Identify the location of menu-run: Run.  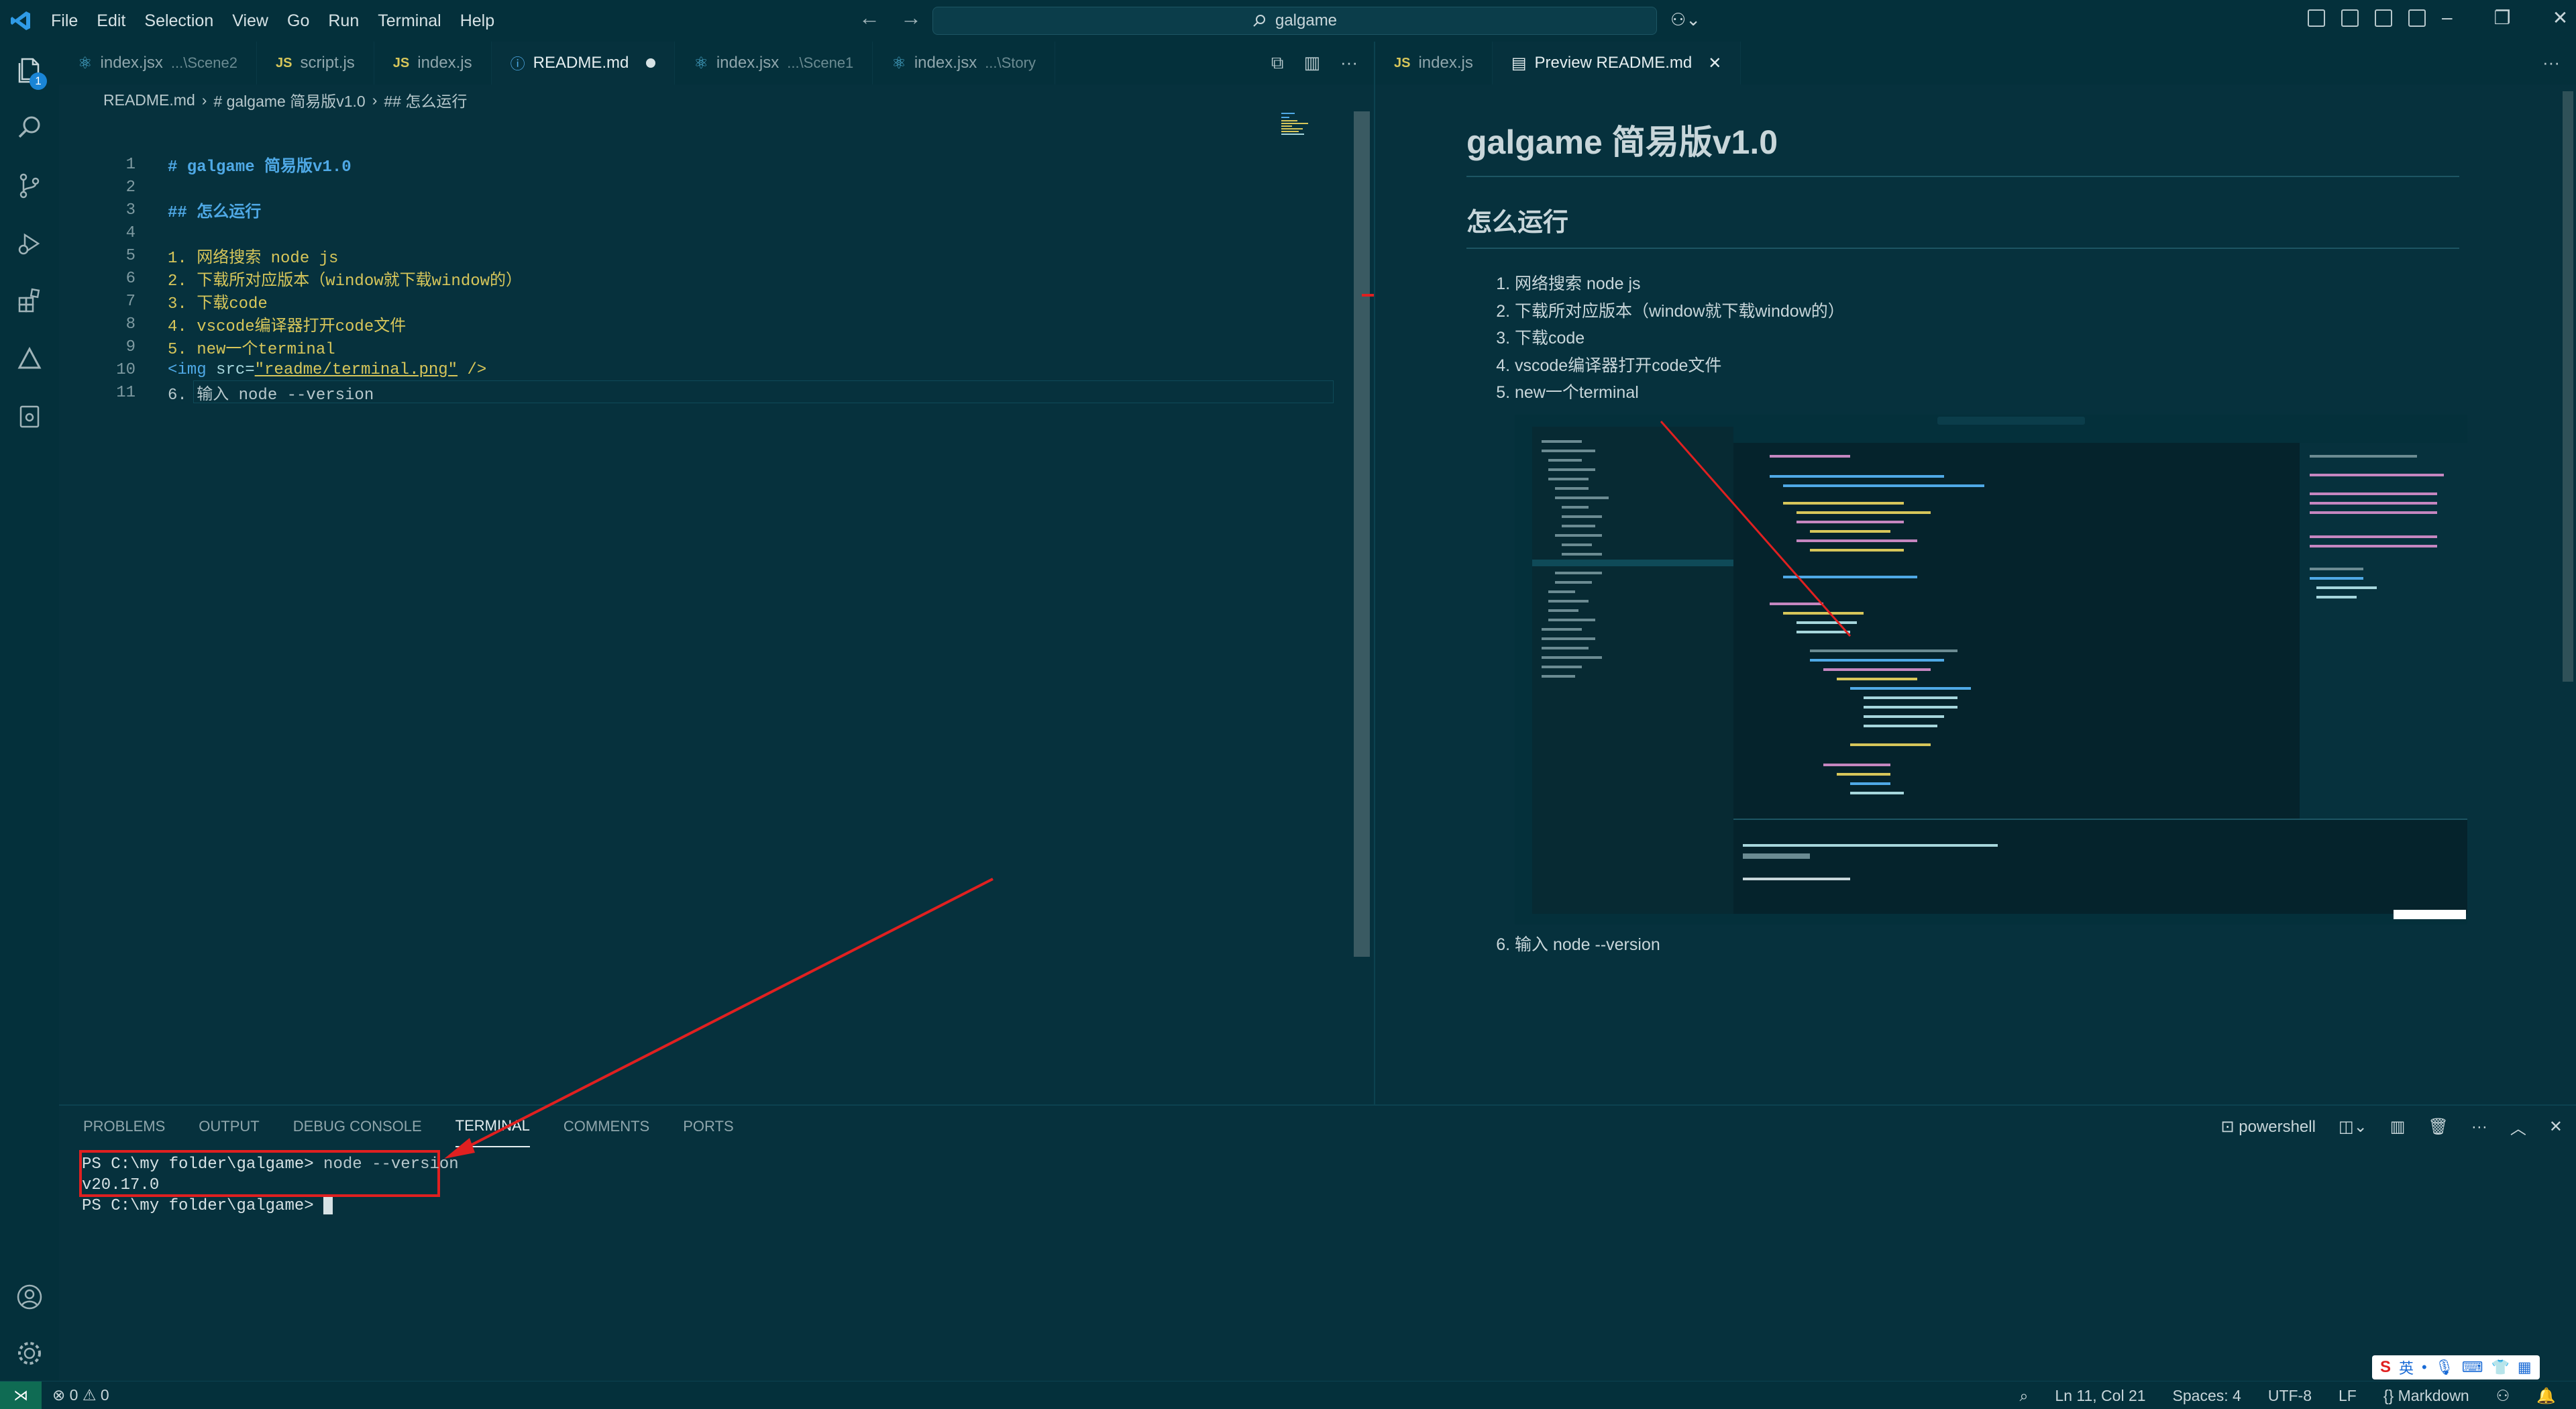
(343, 20).